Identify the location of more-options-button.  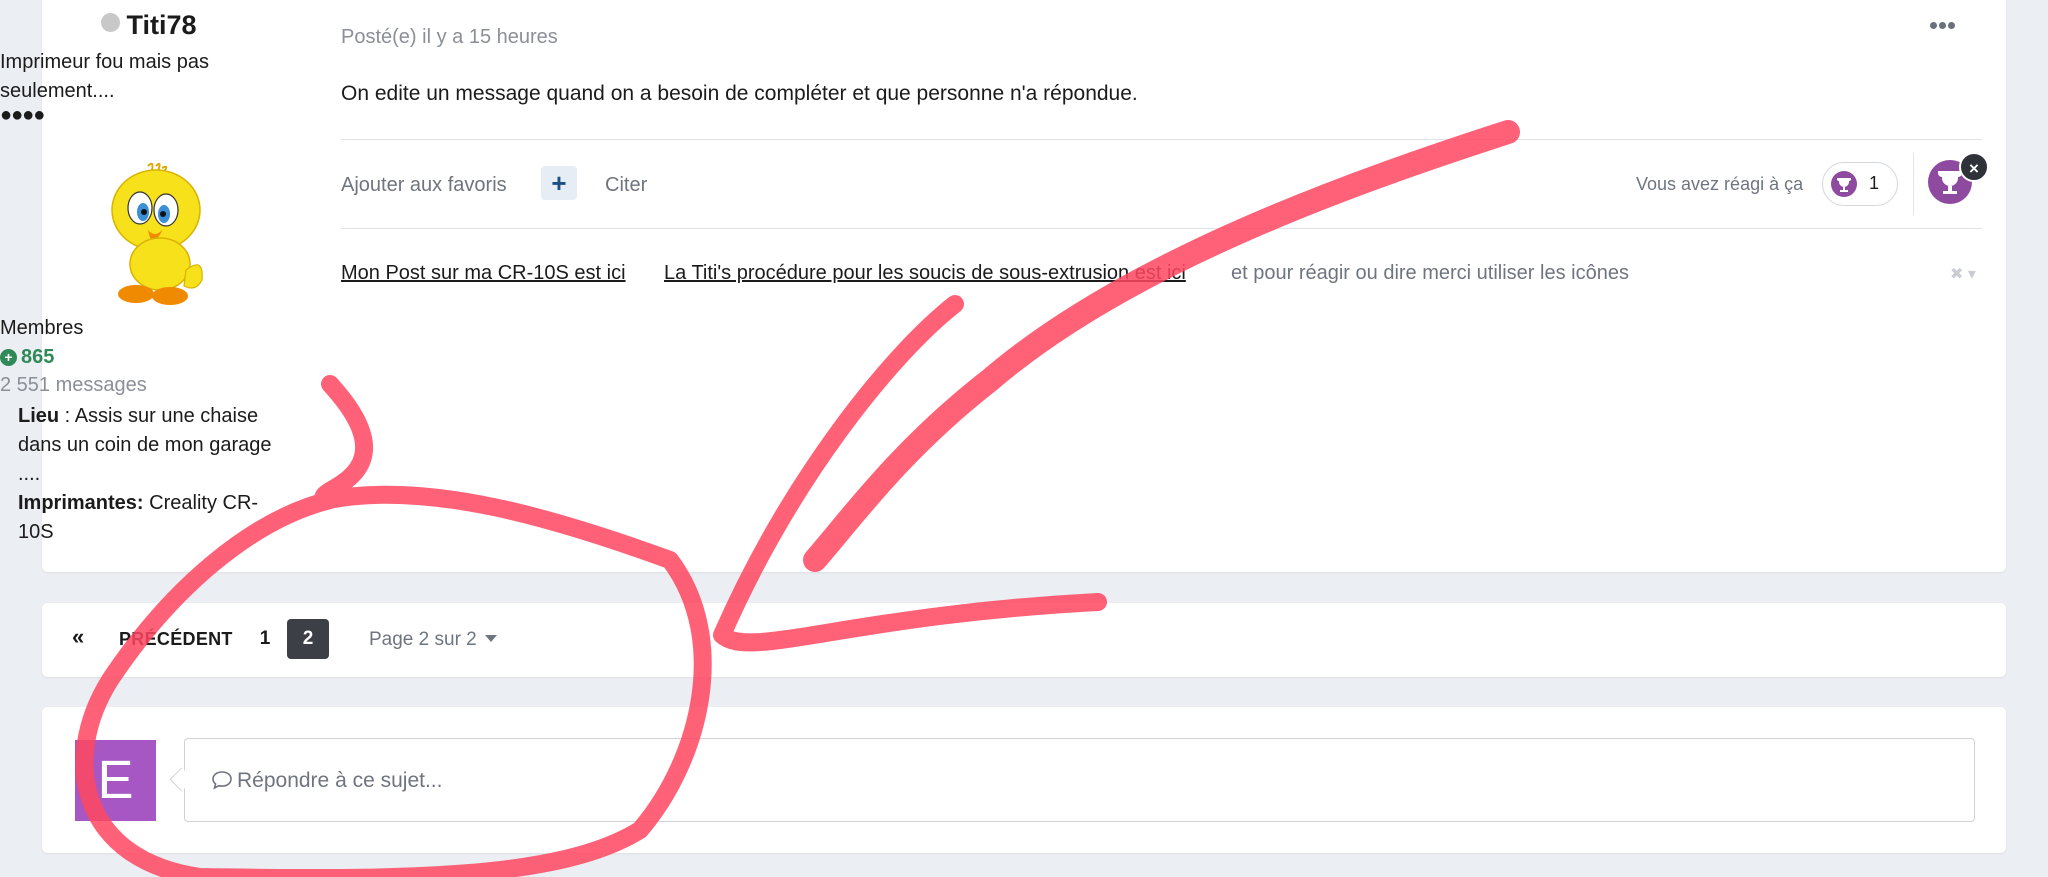
(1948, 28).